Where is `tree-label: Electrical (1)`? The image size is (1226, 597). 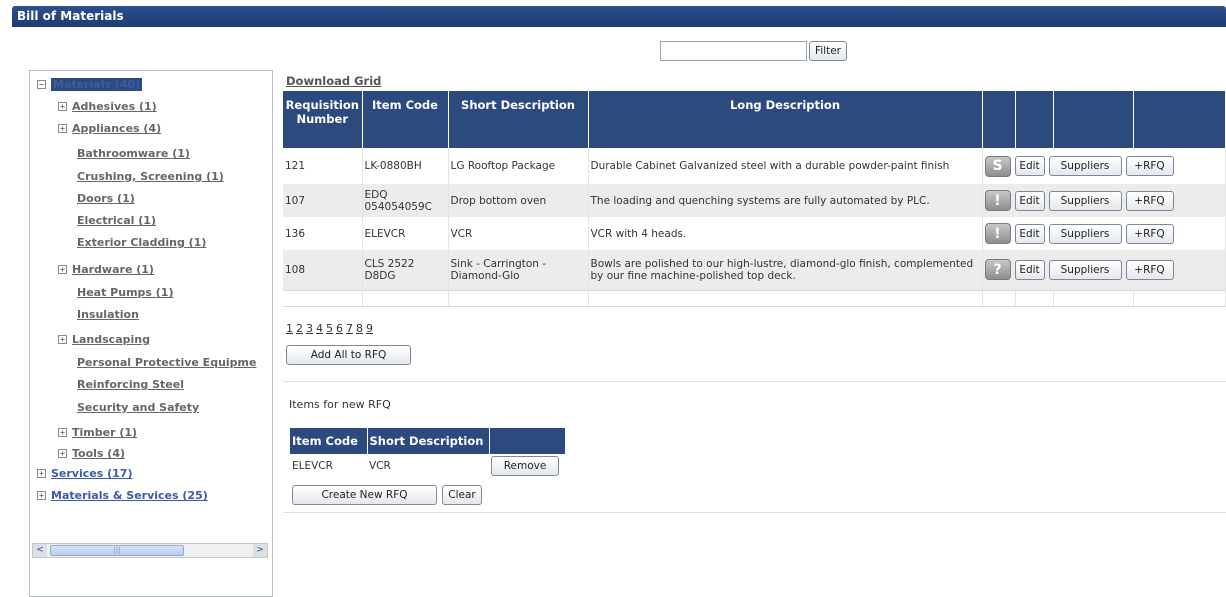 tree-label: Electrical (1) is located at coordinates (116, 220).